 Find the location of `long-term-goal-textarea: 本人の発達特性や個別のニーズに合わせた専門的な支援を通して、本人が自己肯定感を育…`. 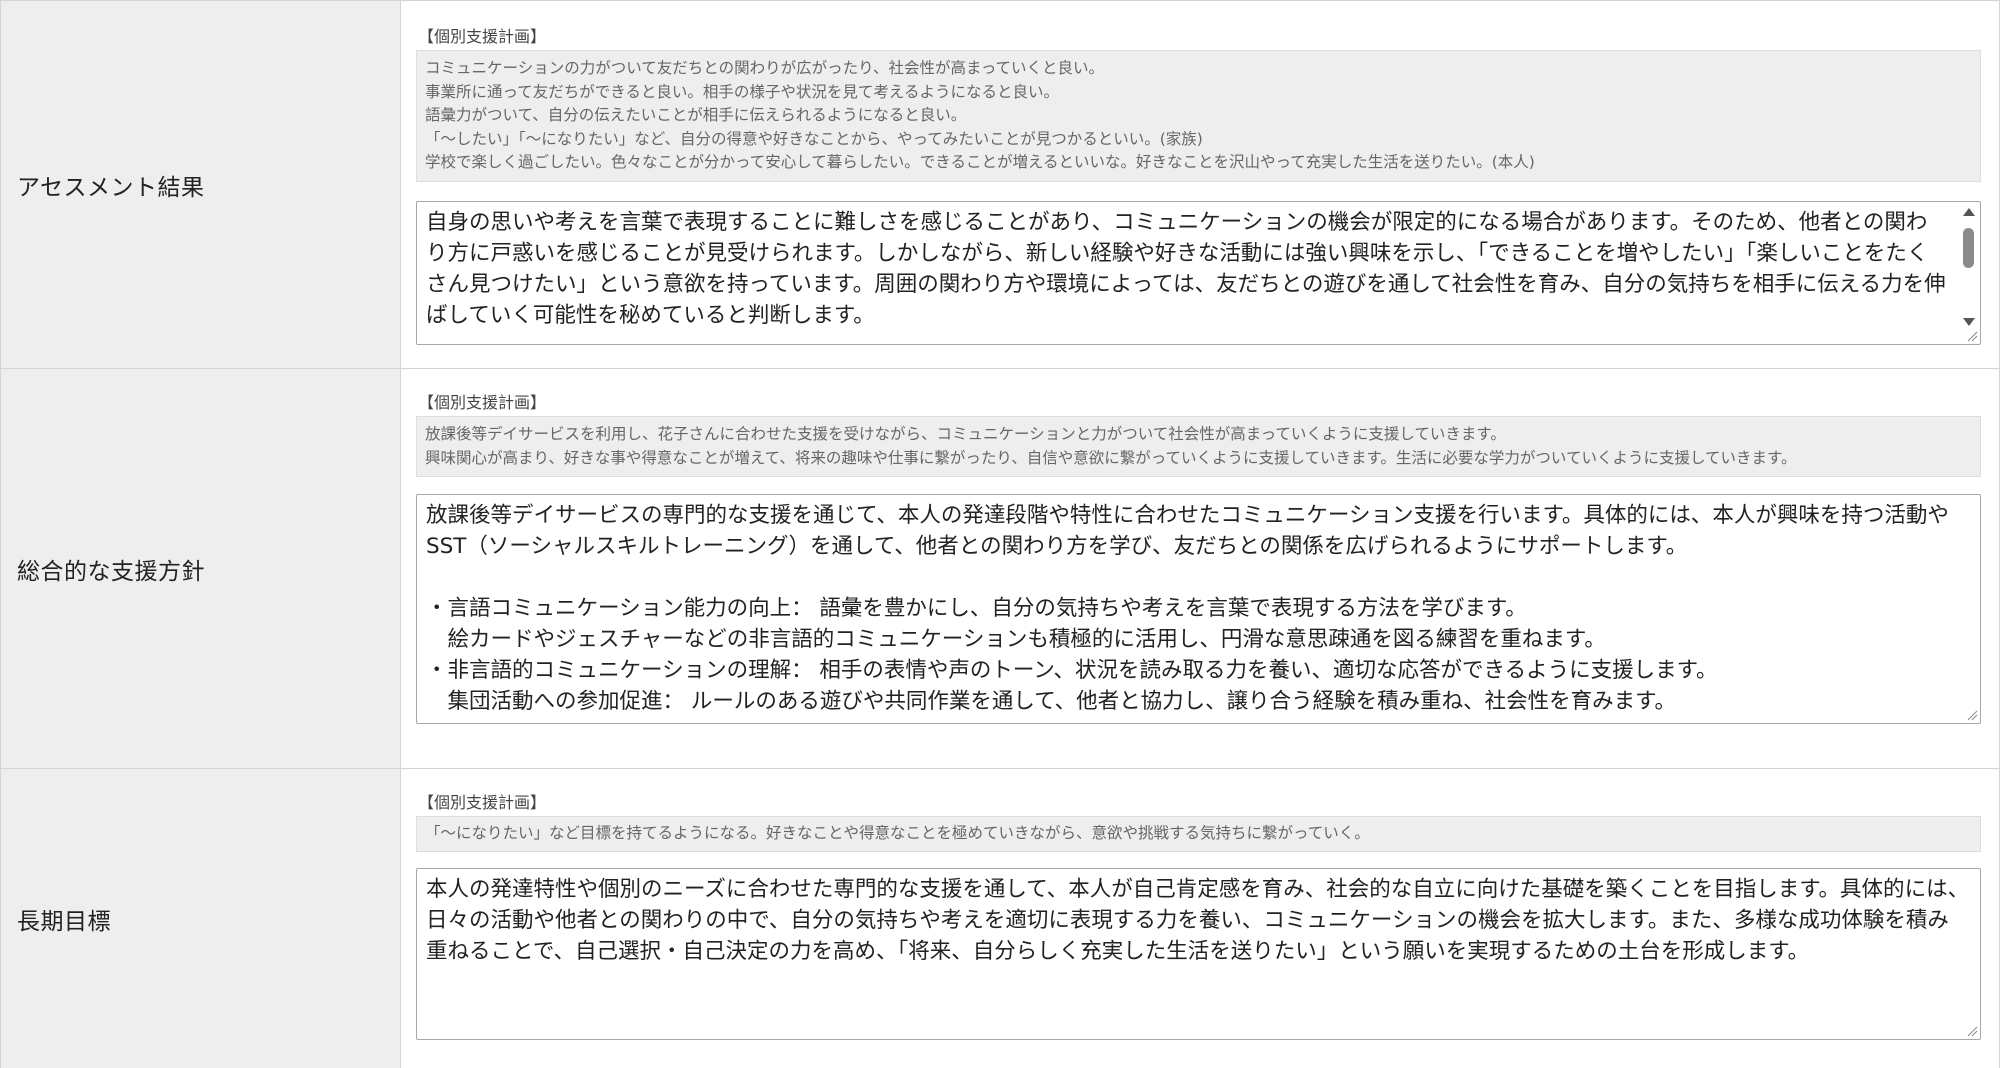

long-term-goal-textarea: 本人の発達特性や個別のニーズに合わせた専門的な支援を通して、本人が自己肯定感を育… is located at coordinates (1198, 953).